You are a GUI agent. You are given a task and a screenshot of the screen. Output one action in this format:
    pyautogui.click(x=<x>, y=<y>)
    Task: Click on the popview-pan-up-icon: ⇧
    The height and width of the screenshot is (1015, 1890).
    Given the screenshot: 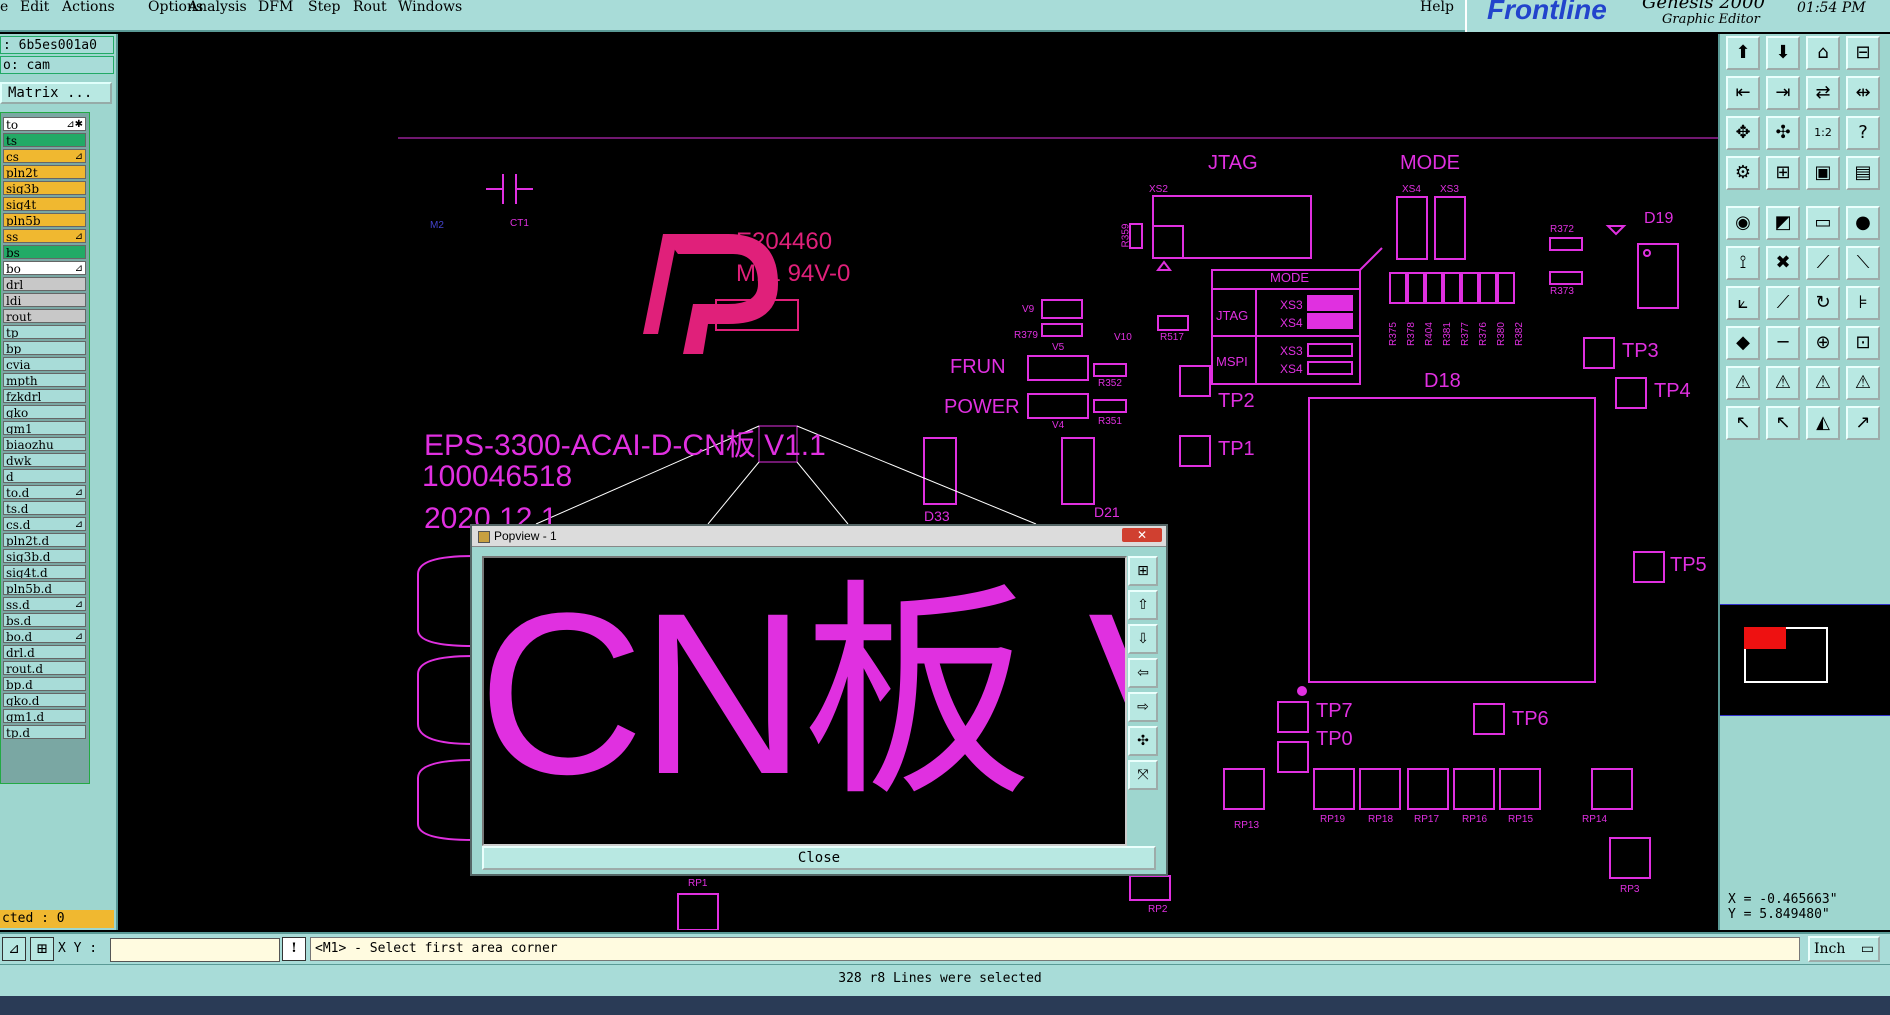 What is the action you would take?
    pyautogui.click(x=1143, y=605)
    